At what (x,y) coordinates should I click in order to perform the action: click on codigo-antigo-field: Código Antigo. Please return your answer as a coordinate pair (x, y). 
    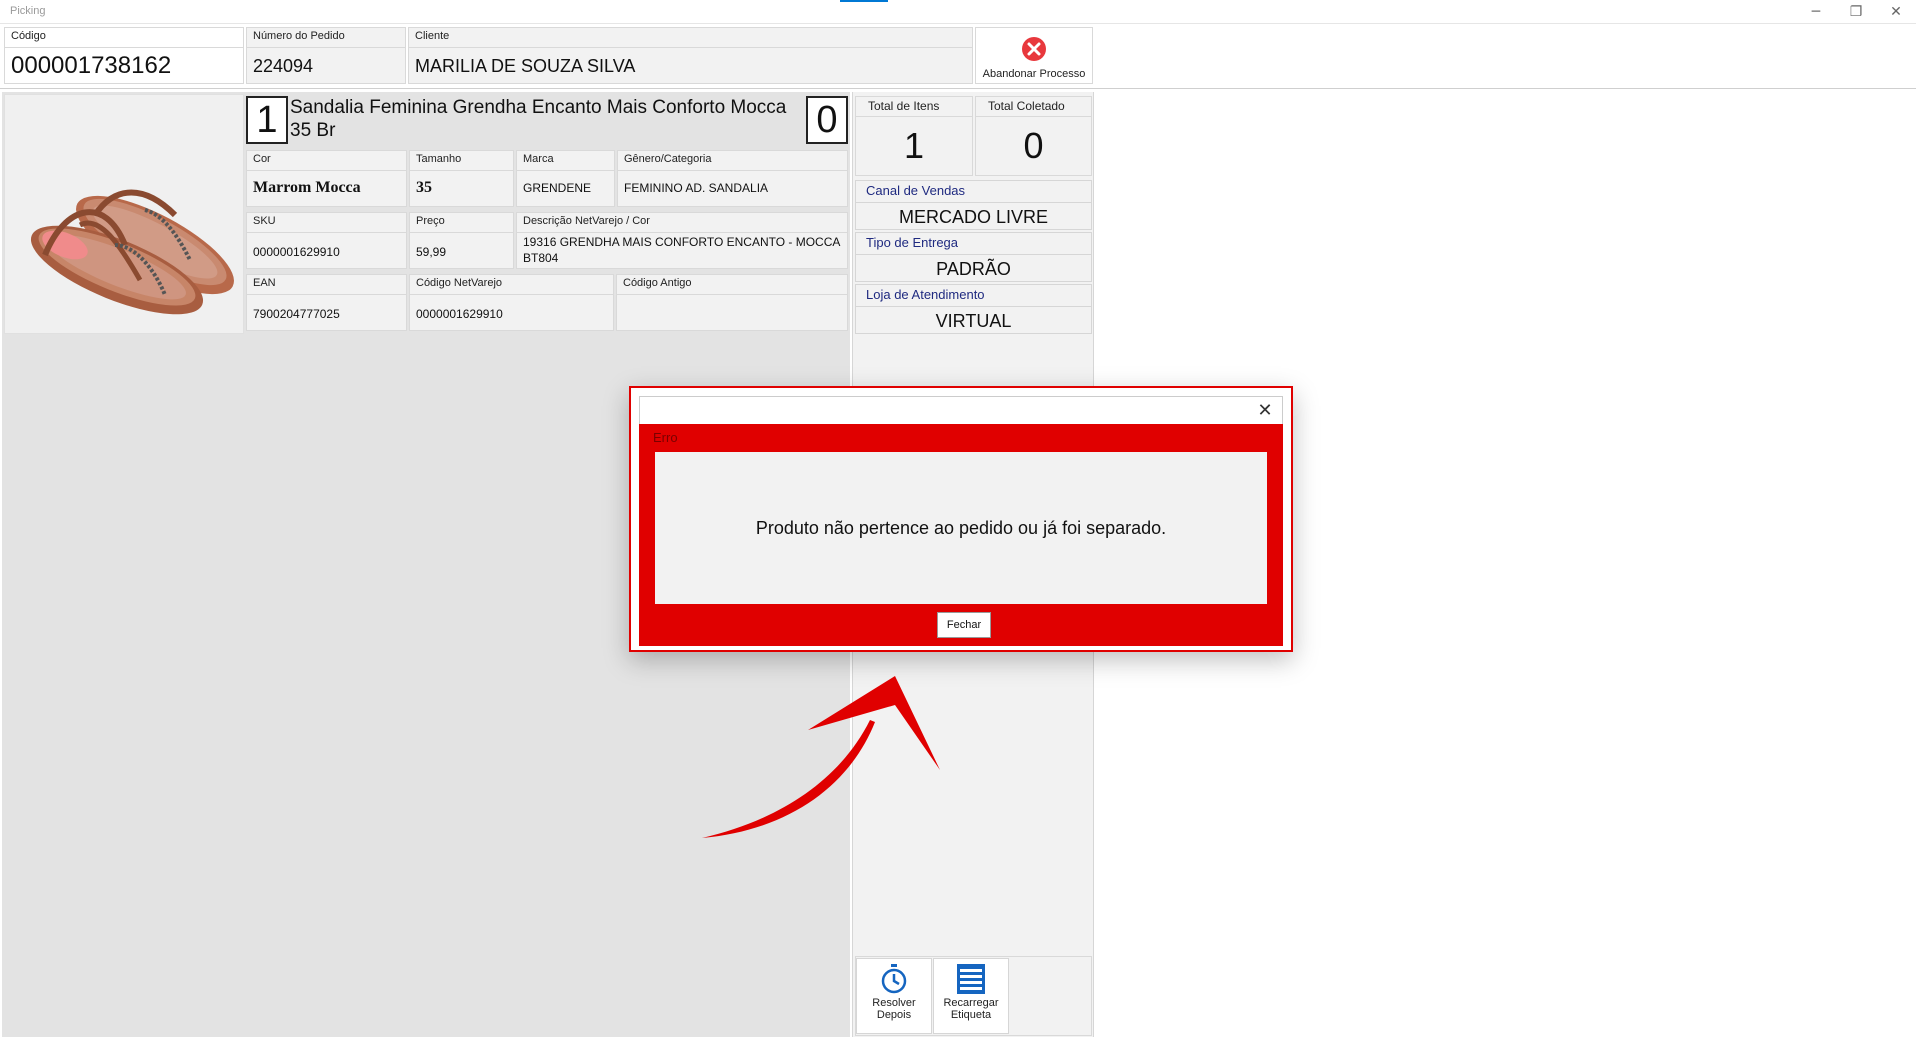
    Looking at the image, I should click on (732, 302).